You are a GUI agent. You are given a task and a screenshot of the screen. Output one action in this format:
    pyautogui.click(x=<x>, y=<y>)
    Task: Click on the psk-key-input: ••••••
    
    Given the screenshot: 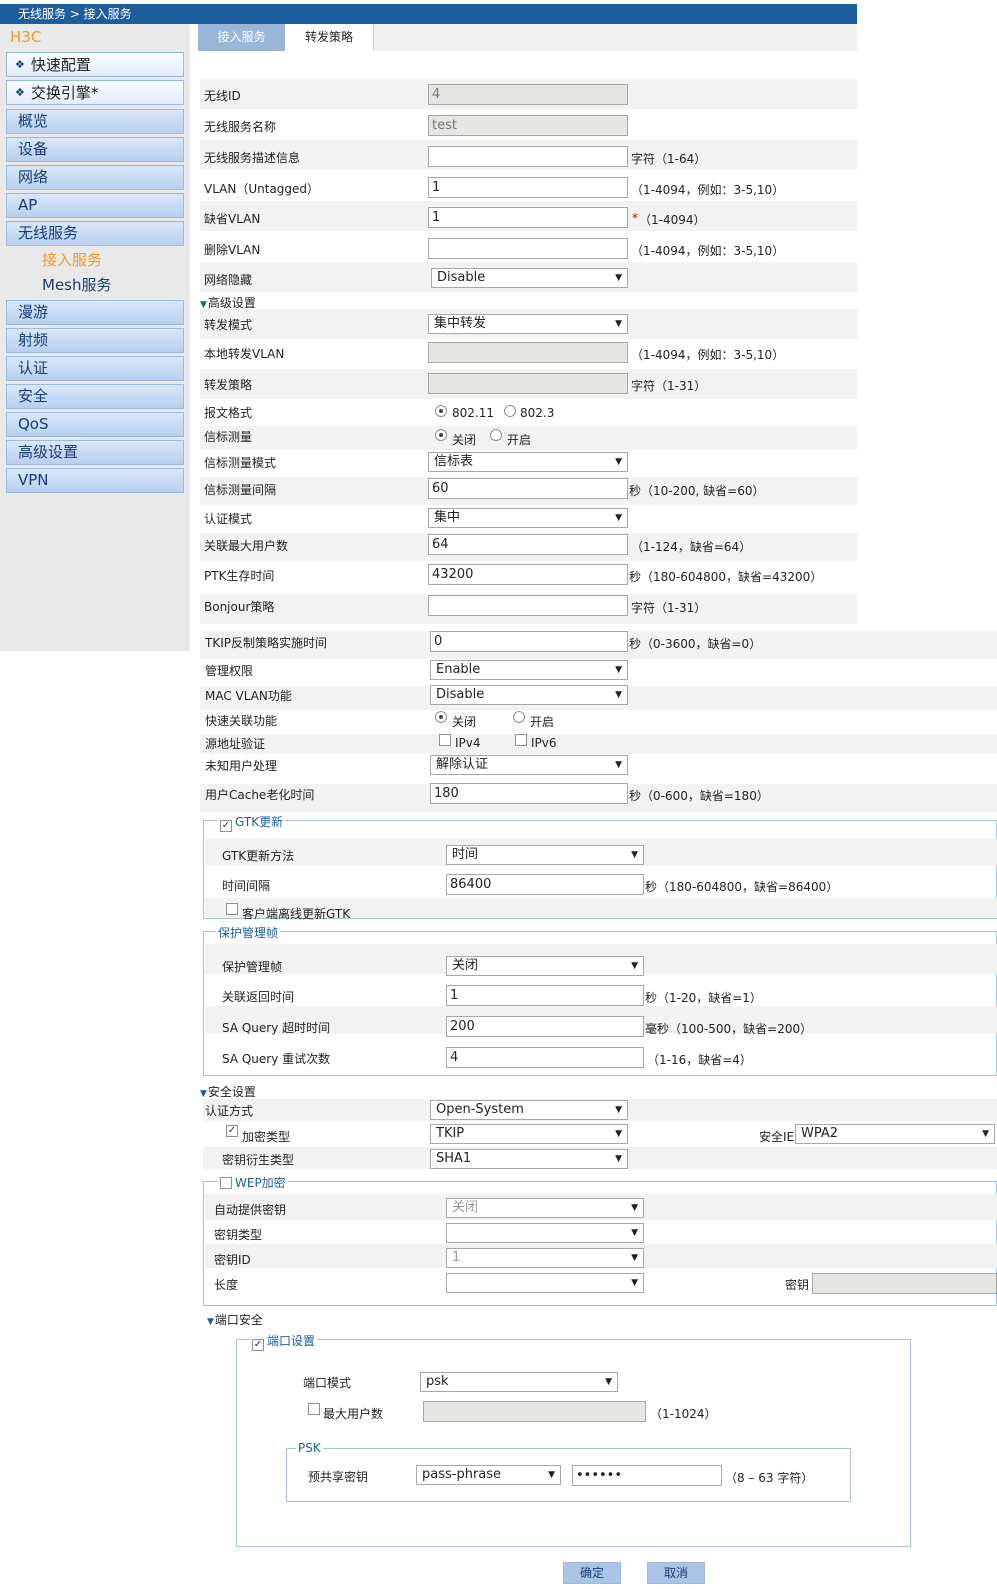 What is the action you would take?
    pyautogui.click(x=647, y=1475)
    